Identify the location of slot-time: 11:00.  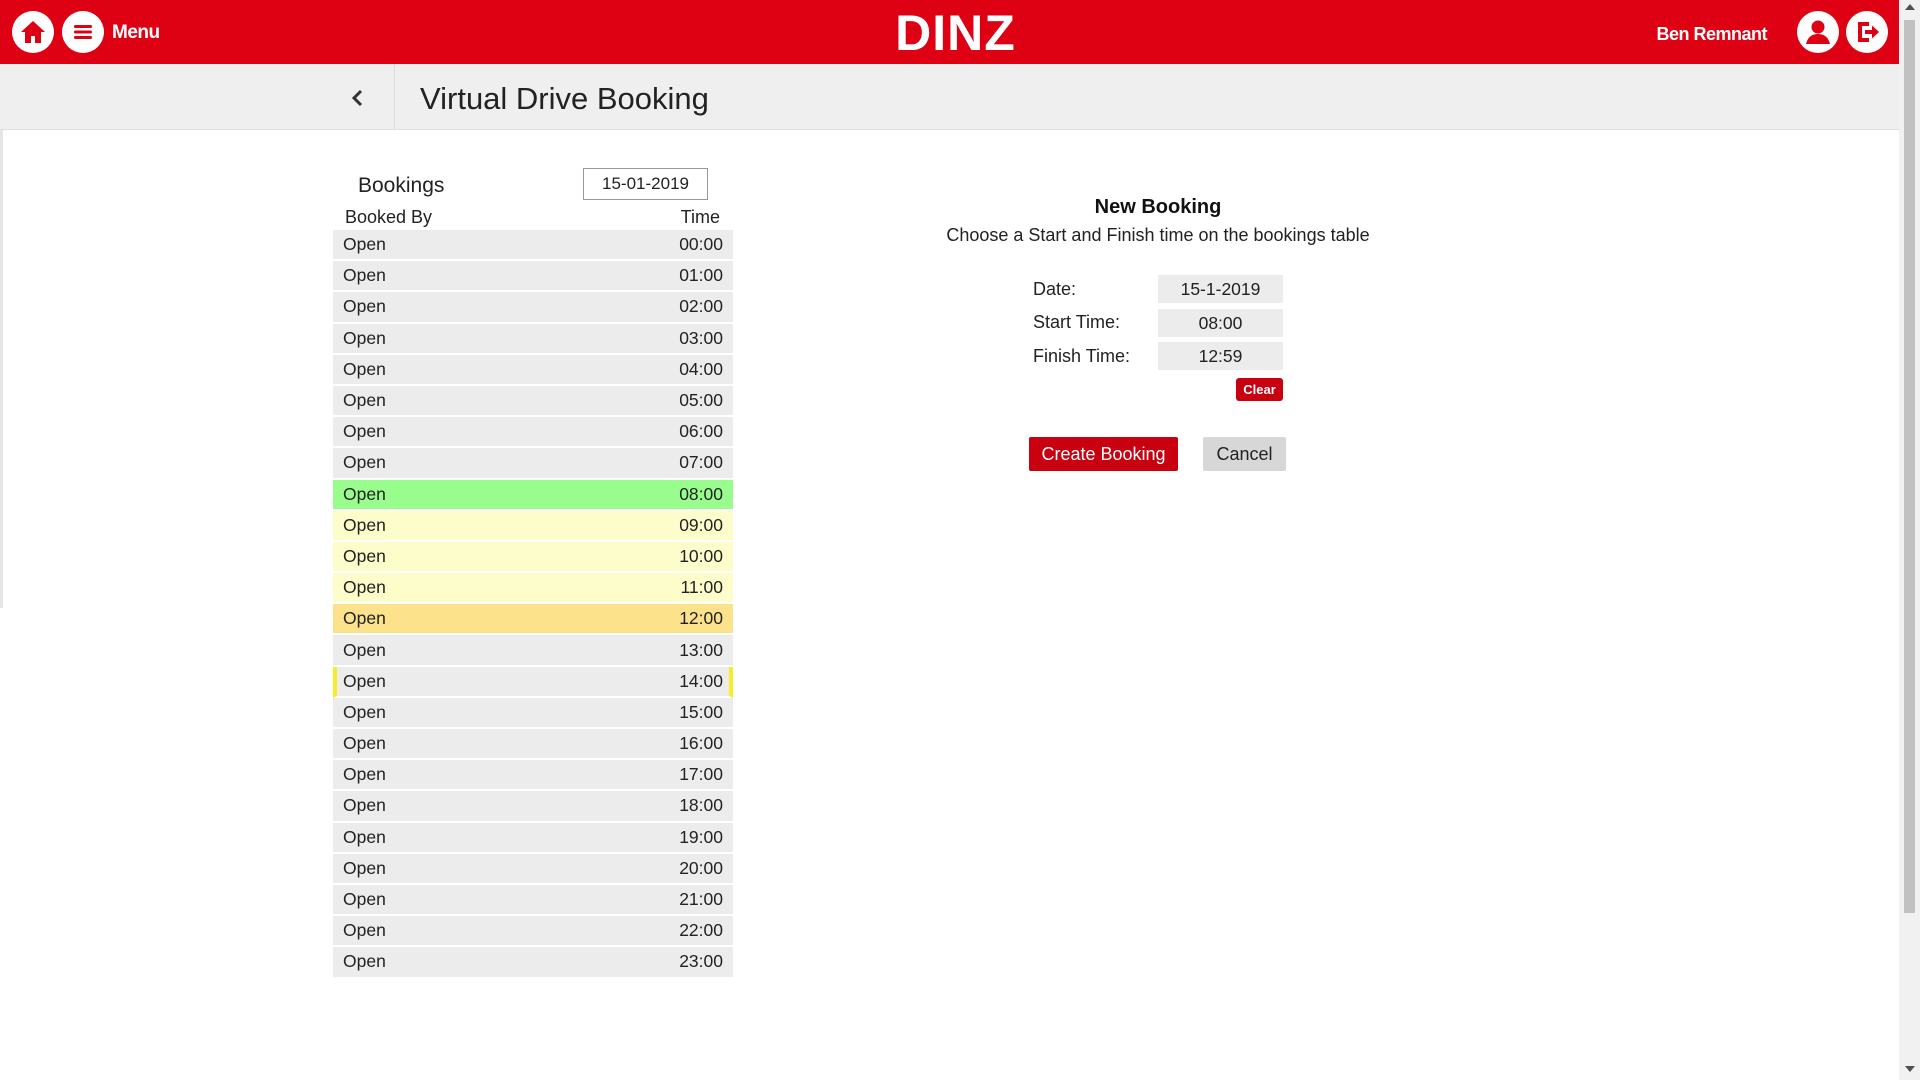
(702, 587).